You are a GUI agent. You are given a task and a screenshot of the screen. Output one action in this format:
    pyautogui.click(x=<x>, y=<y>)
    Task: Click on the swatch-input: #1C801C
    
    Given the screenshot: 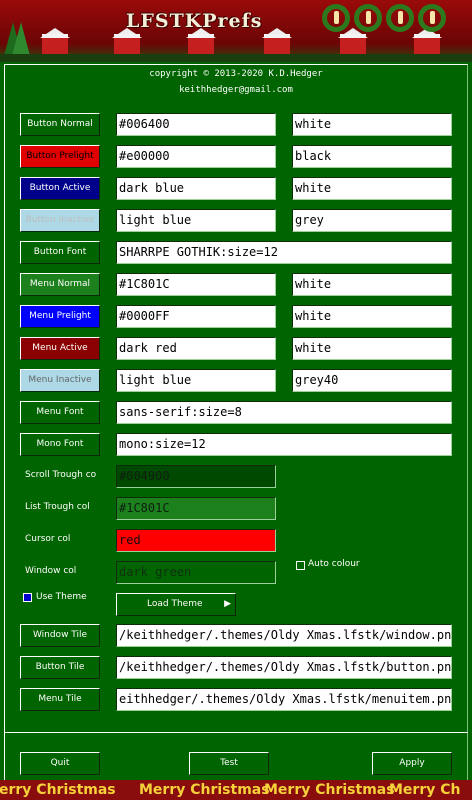 What is the action you would take?
    pyautogui.click(x=196, y=508)
    